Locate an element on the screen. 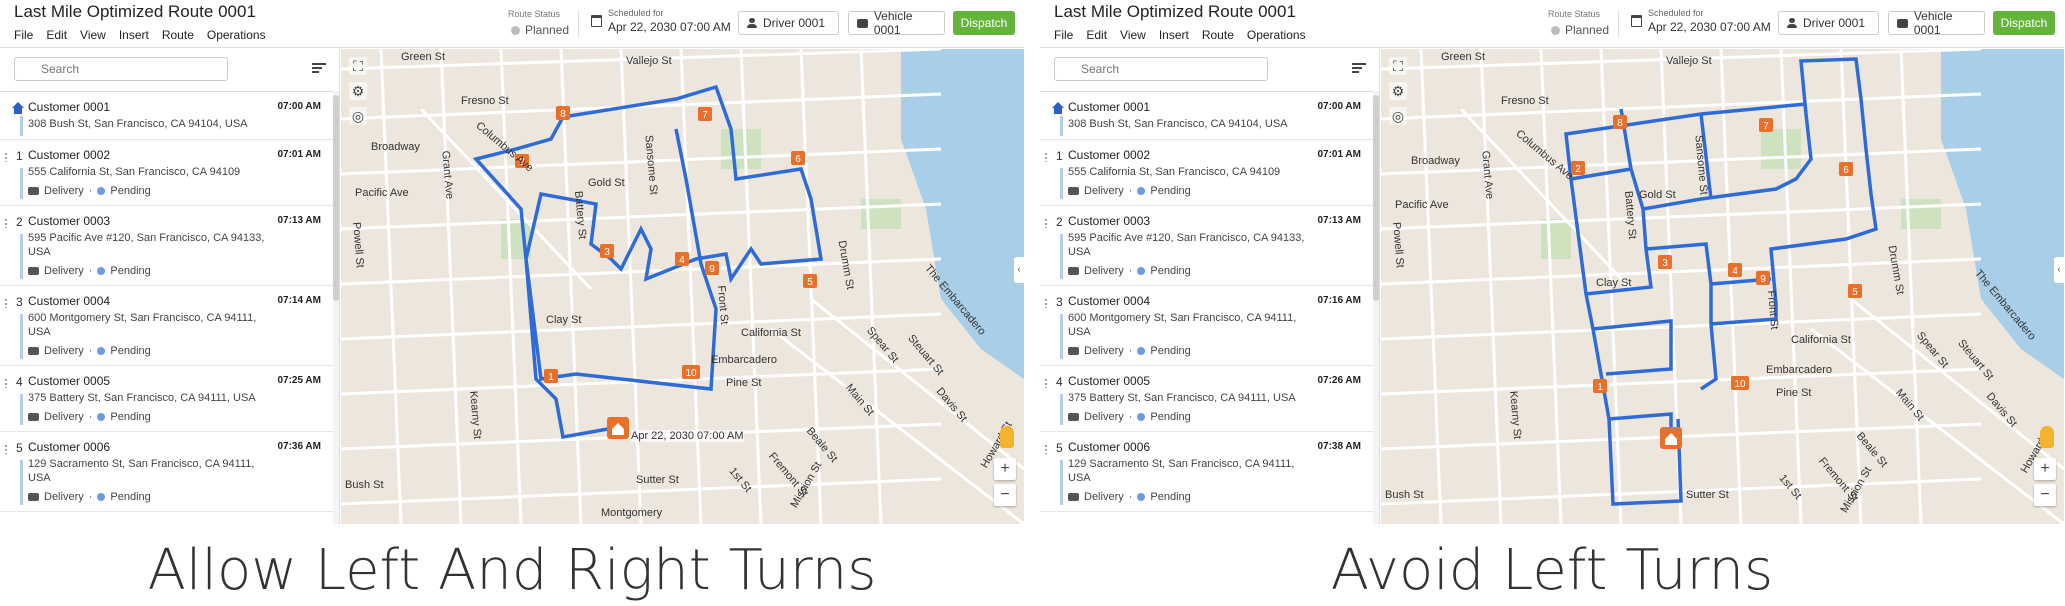 The height and width of the screenshot is (606, 2065). route-bar is located at coordinates (1061, 126).